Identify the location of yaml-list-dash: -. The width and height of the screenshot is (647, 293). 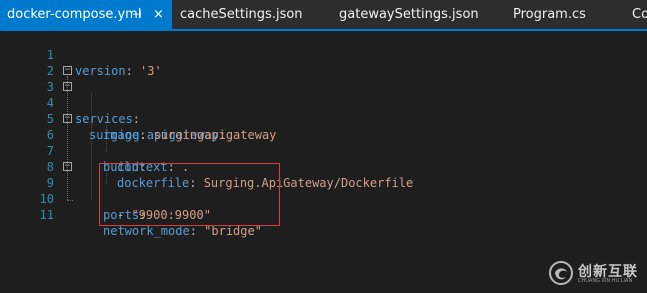
(124, 215).